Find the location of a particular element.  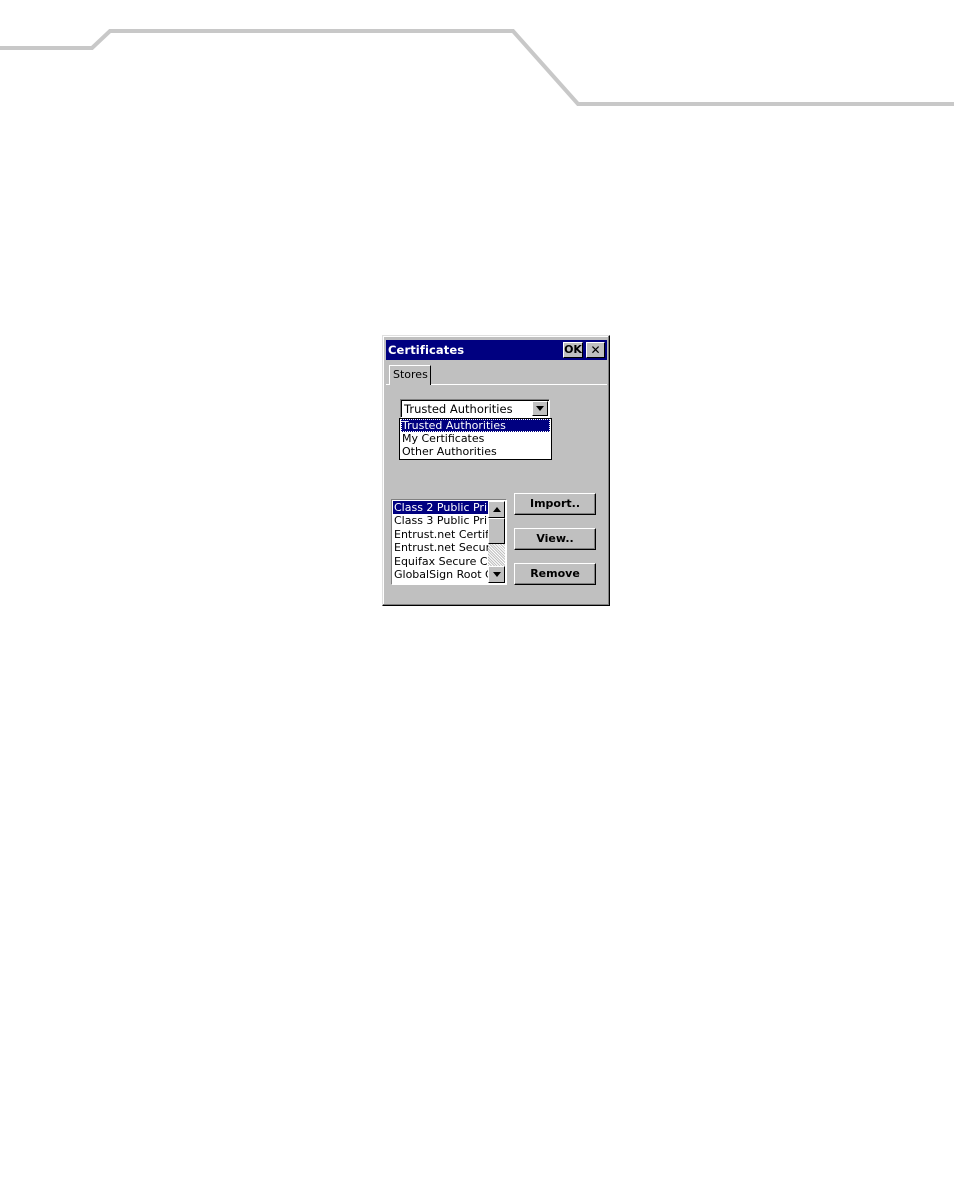

scroll-down-button is located at coordinates (496, 574).